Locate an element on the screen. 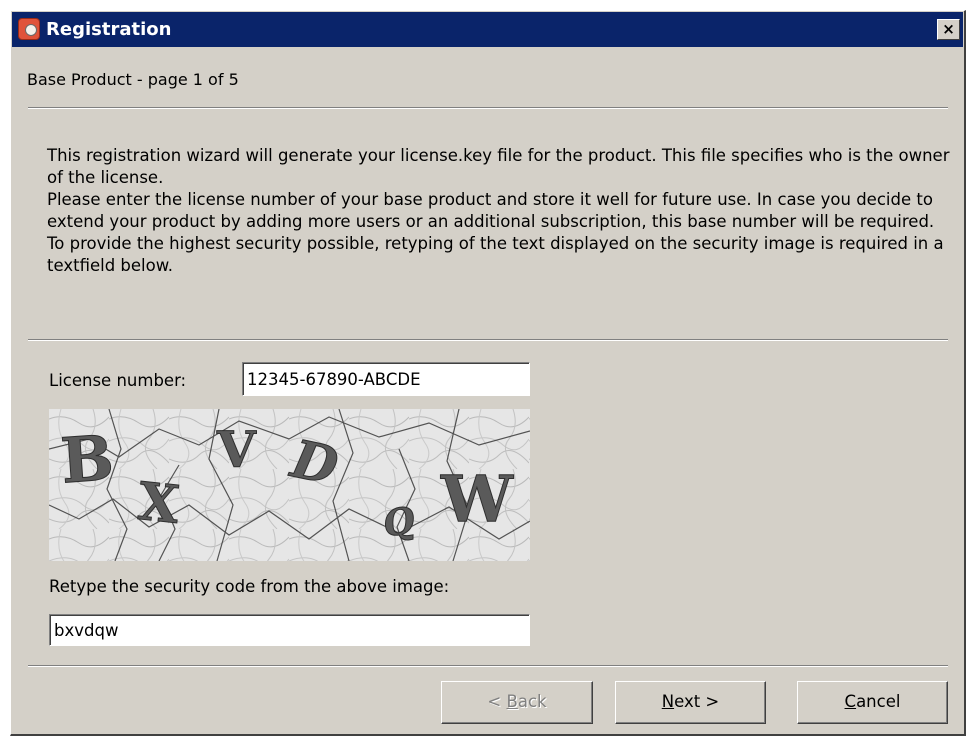 This screenshot has height=742, width=972. divider-bottom is located at coordinates (488, 666).